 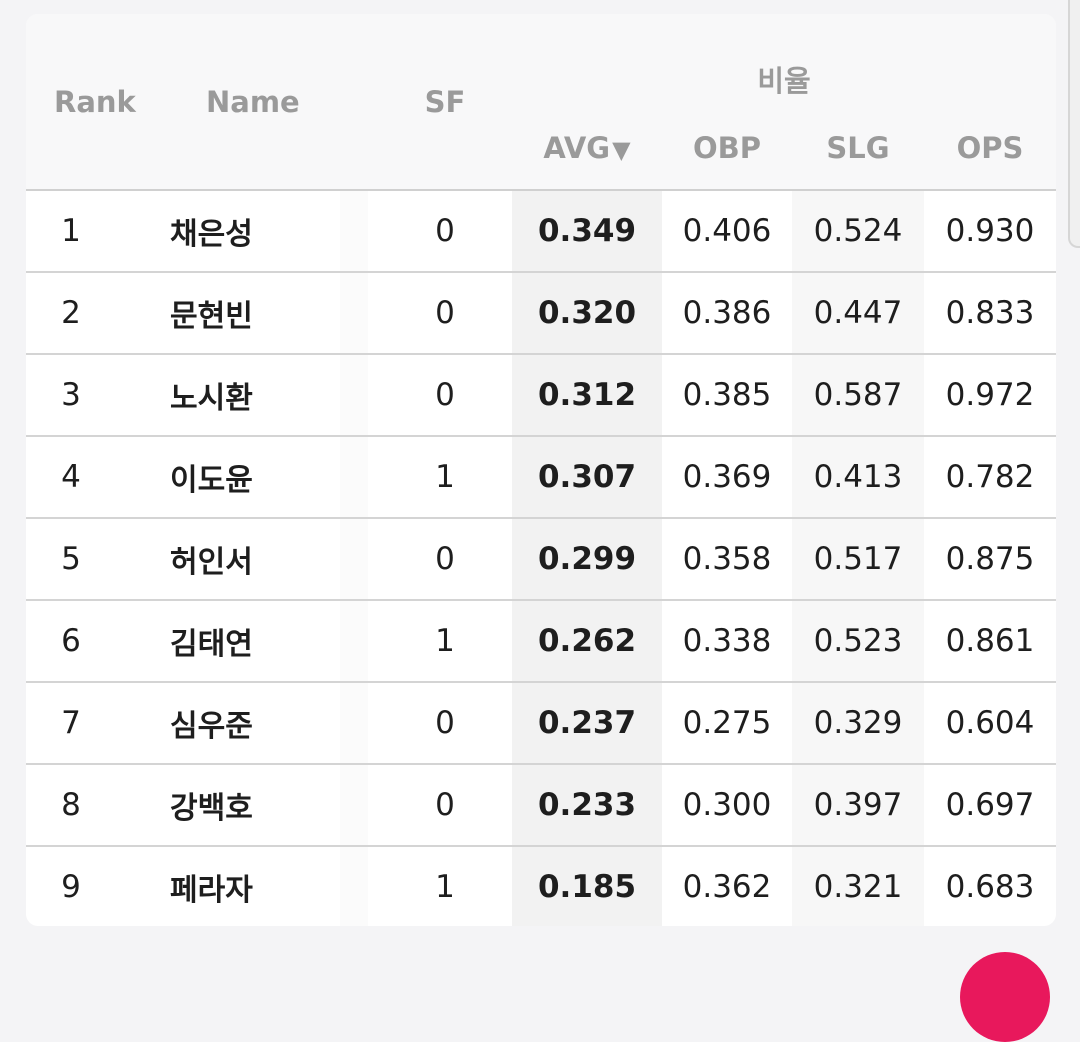 I want to click on cell-rank: 5, so click(x=92, y=559).